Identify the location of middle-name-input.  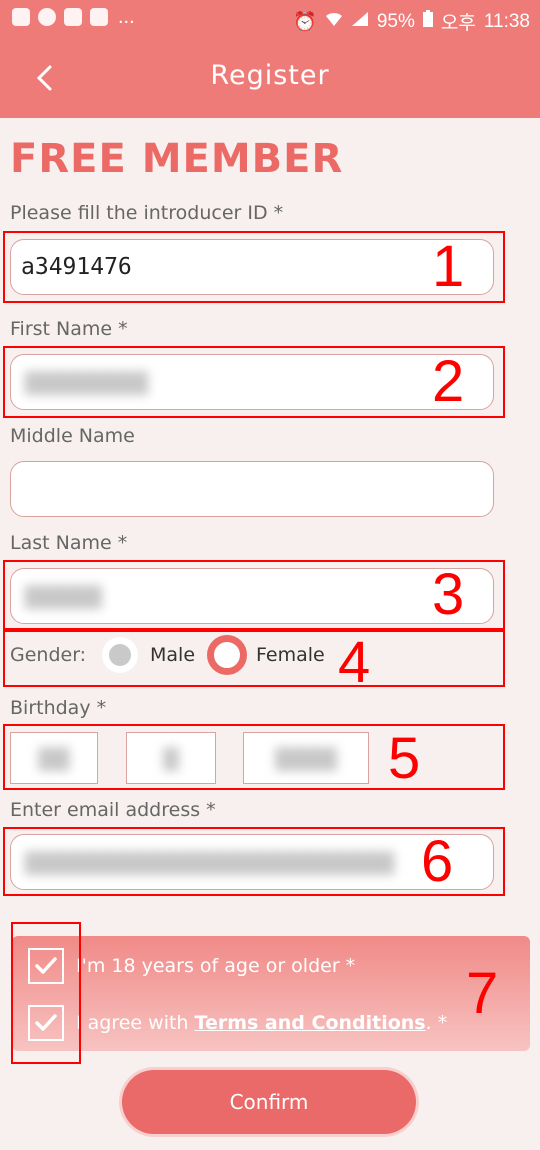
(252, 489).